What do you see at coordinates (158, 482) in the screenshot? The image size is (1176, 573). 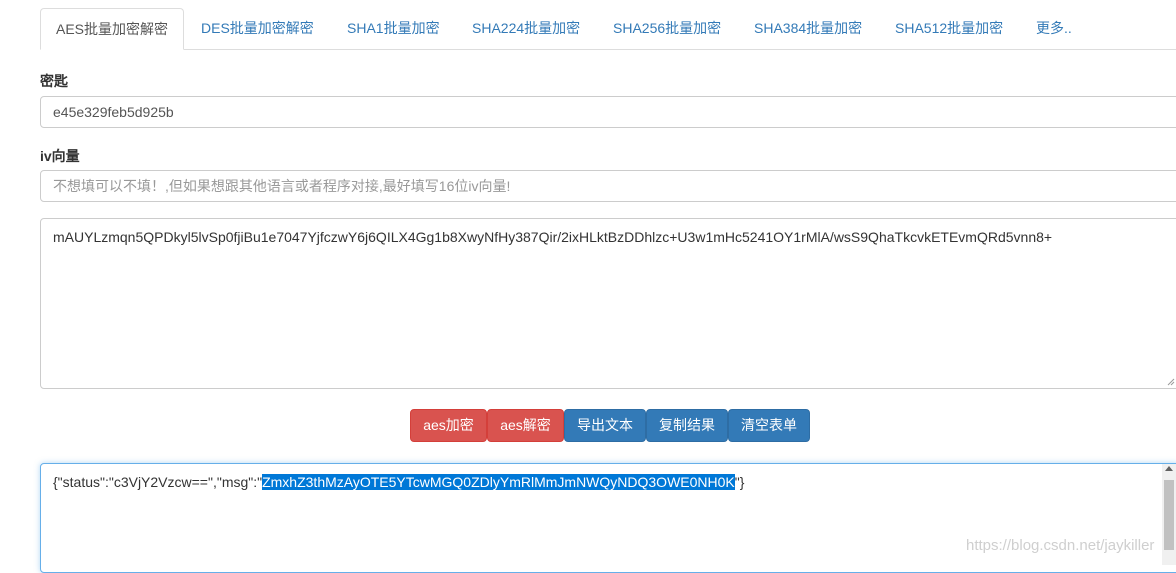 I see `output-prefix: {"status":"c3VjY2Vzcw==","msg":"` at bounding box center [158, 482].